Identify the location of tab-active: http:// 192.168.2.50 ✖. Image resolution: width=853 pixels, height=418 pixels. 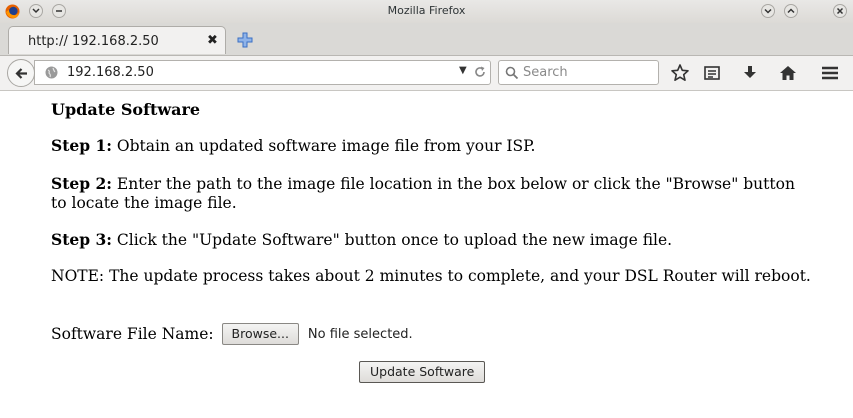
(117, 40).